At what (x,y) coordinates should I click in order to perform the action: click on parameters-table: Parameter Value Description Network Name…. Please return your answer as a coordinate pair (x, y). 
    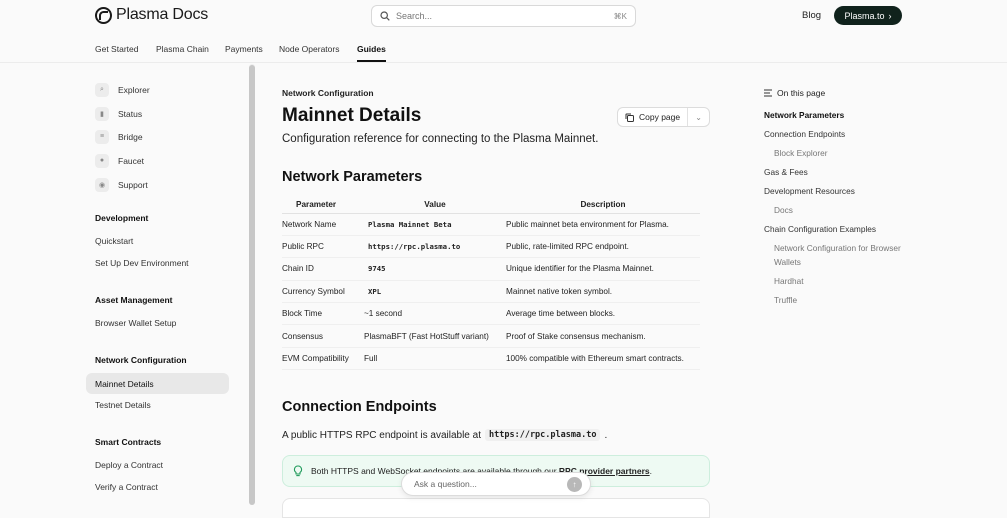
    Looking at the image, I should click on (491, 283).